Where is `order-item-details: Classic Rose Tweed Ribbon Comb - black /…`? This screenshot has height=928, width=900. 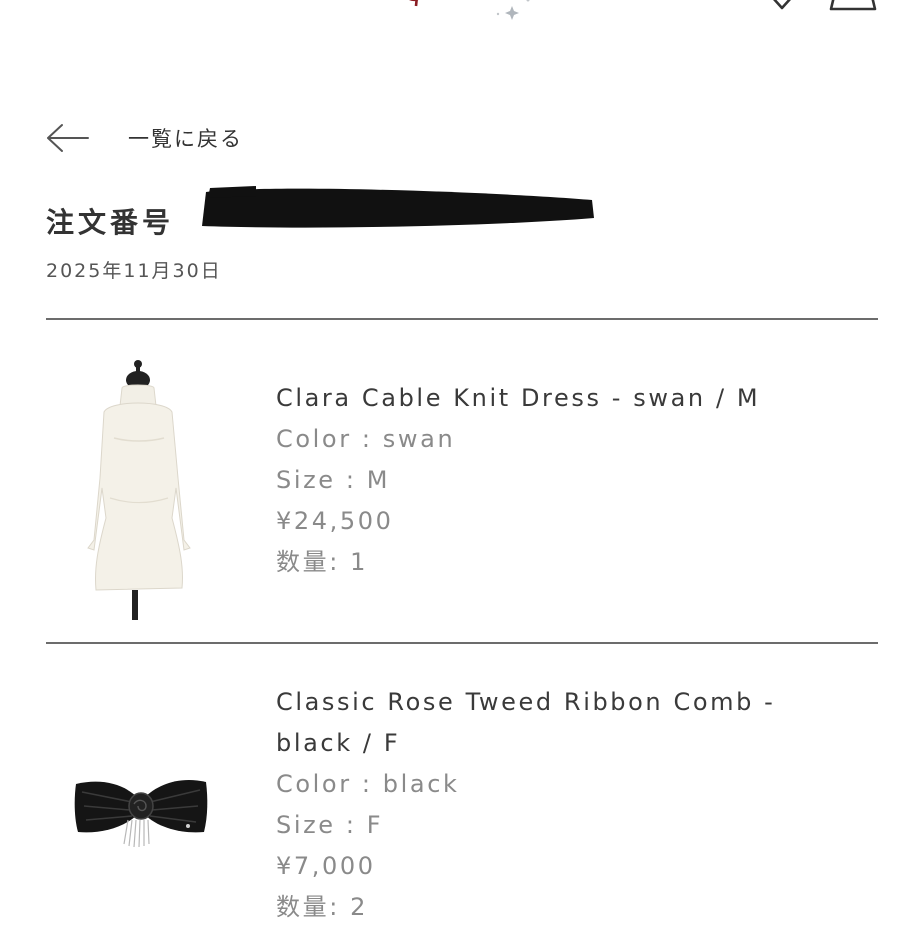 order-item-details: Classic Rose Tweed Ribbon Comb - black /… is located at coordinates (525, 805).